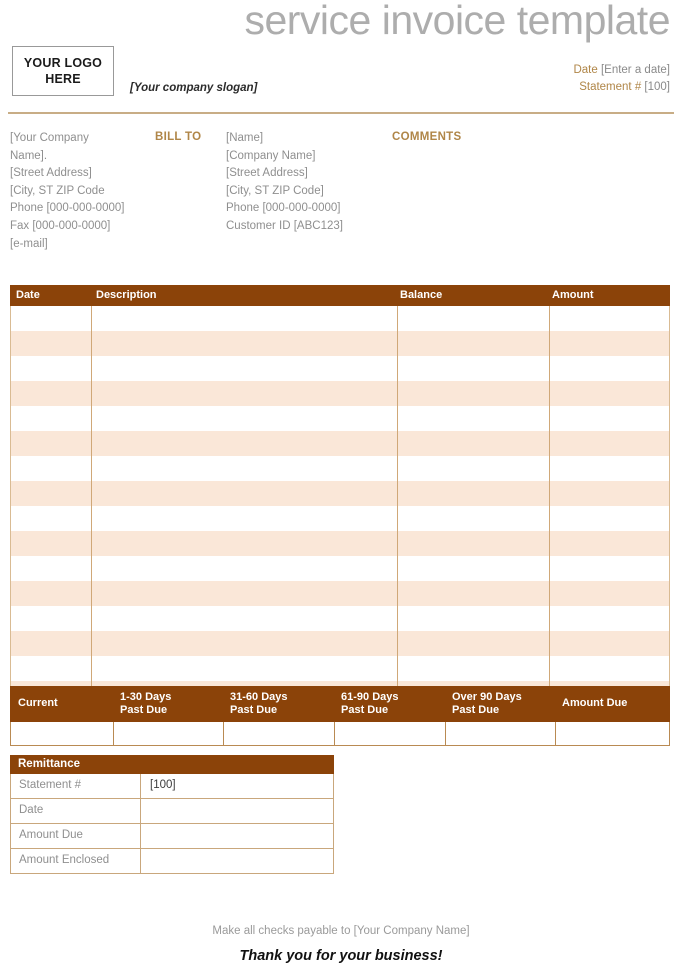 The image size is (682, 970). I want to click on aging-column-header: Amount Due, so click(594, 703).